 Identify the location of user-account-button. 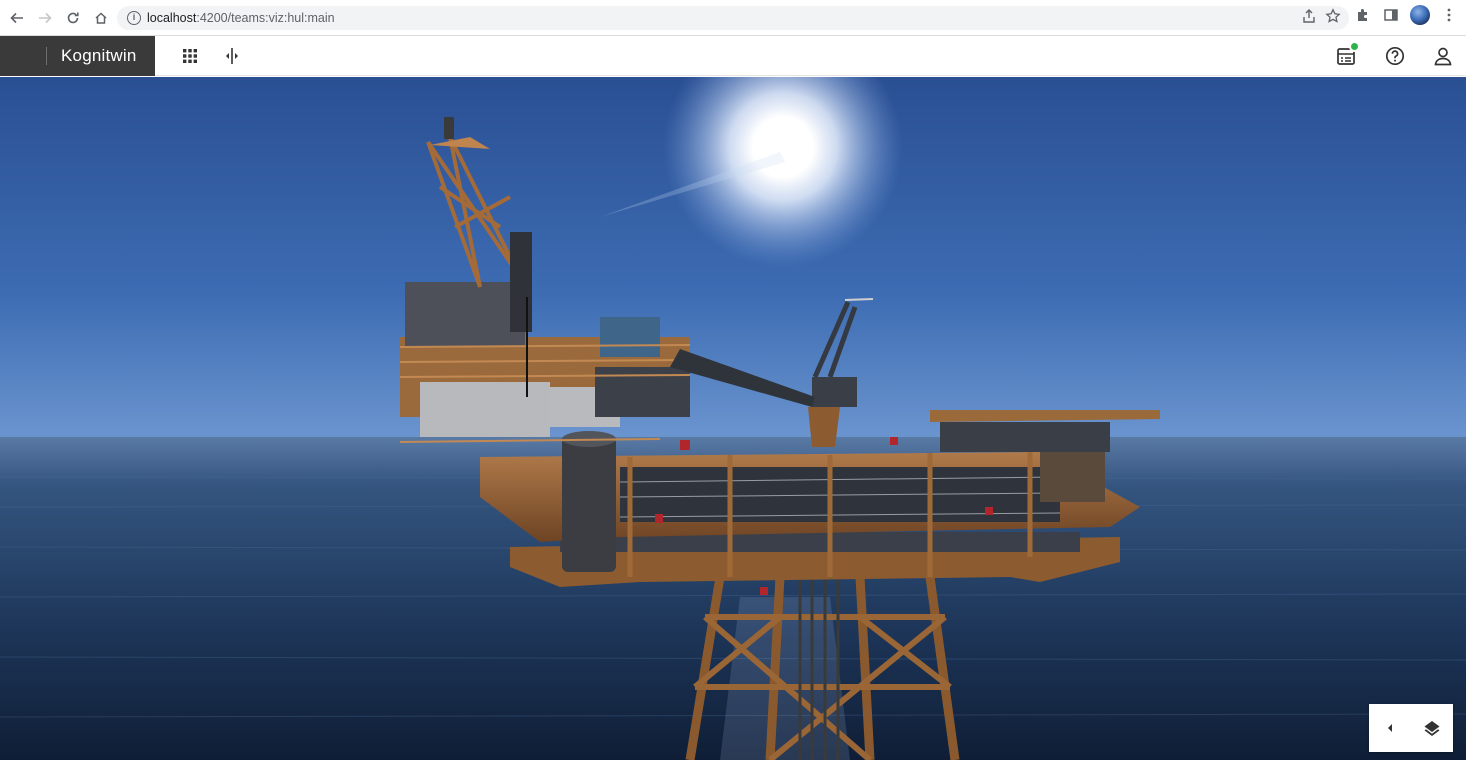
(1443, 56).